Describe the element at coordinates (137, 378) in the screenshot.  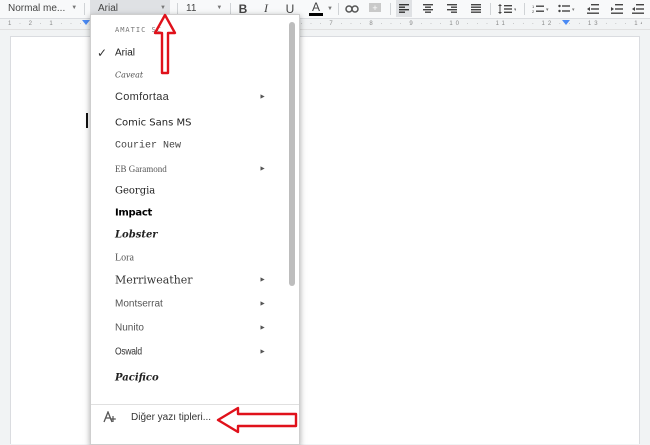
I see `font-option-label: Pacifico` at that location.